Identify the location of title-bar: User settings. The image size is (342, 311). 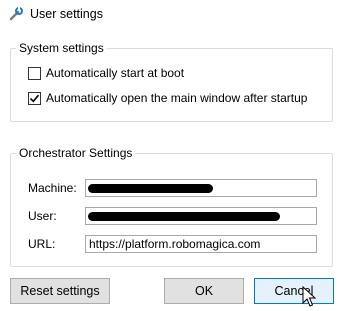
(171, 15).